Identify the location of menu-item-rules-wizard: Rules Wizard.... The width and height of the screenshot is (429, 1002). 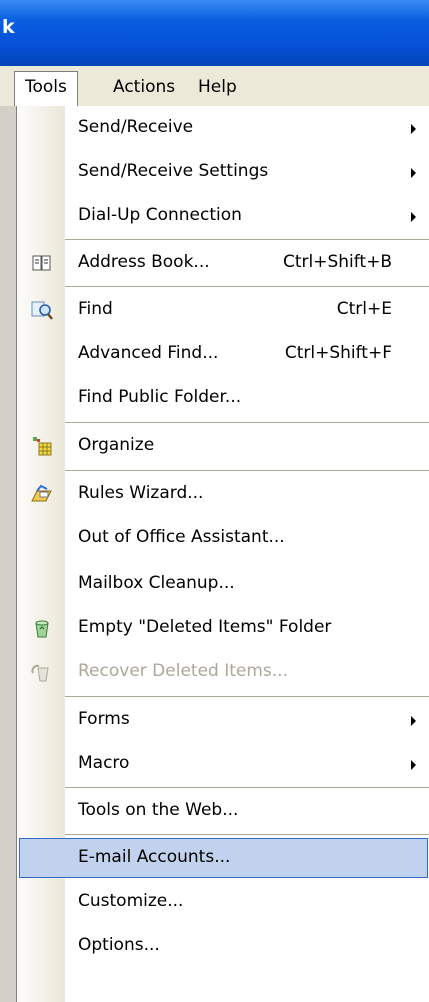
(223, 494).